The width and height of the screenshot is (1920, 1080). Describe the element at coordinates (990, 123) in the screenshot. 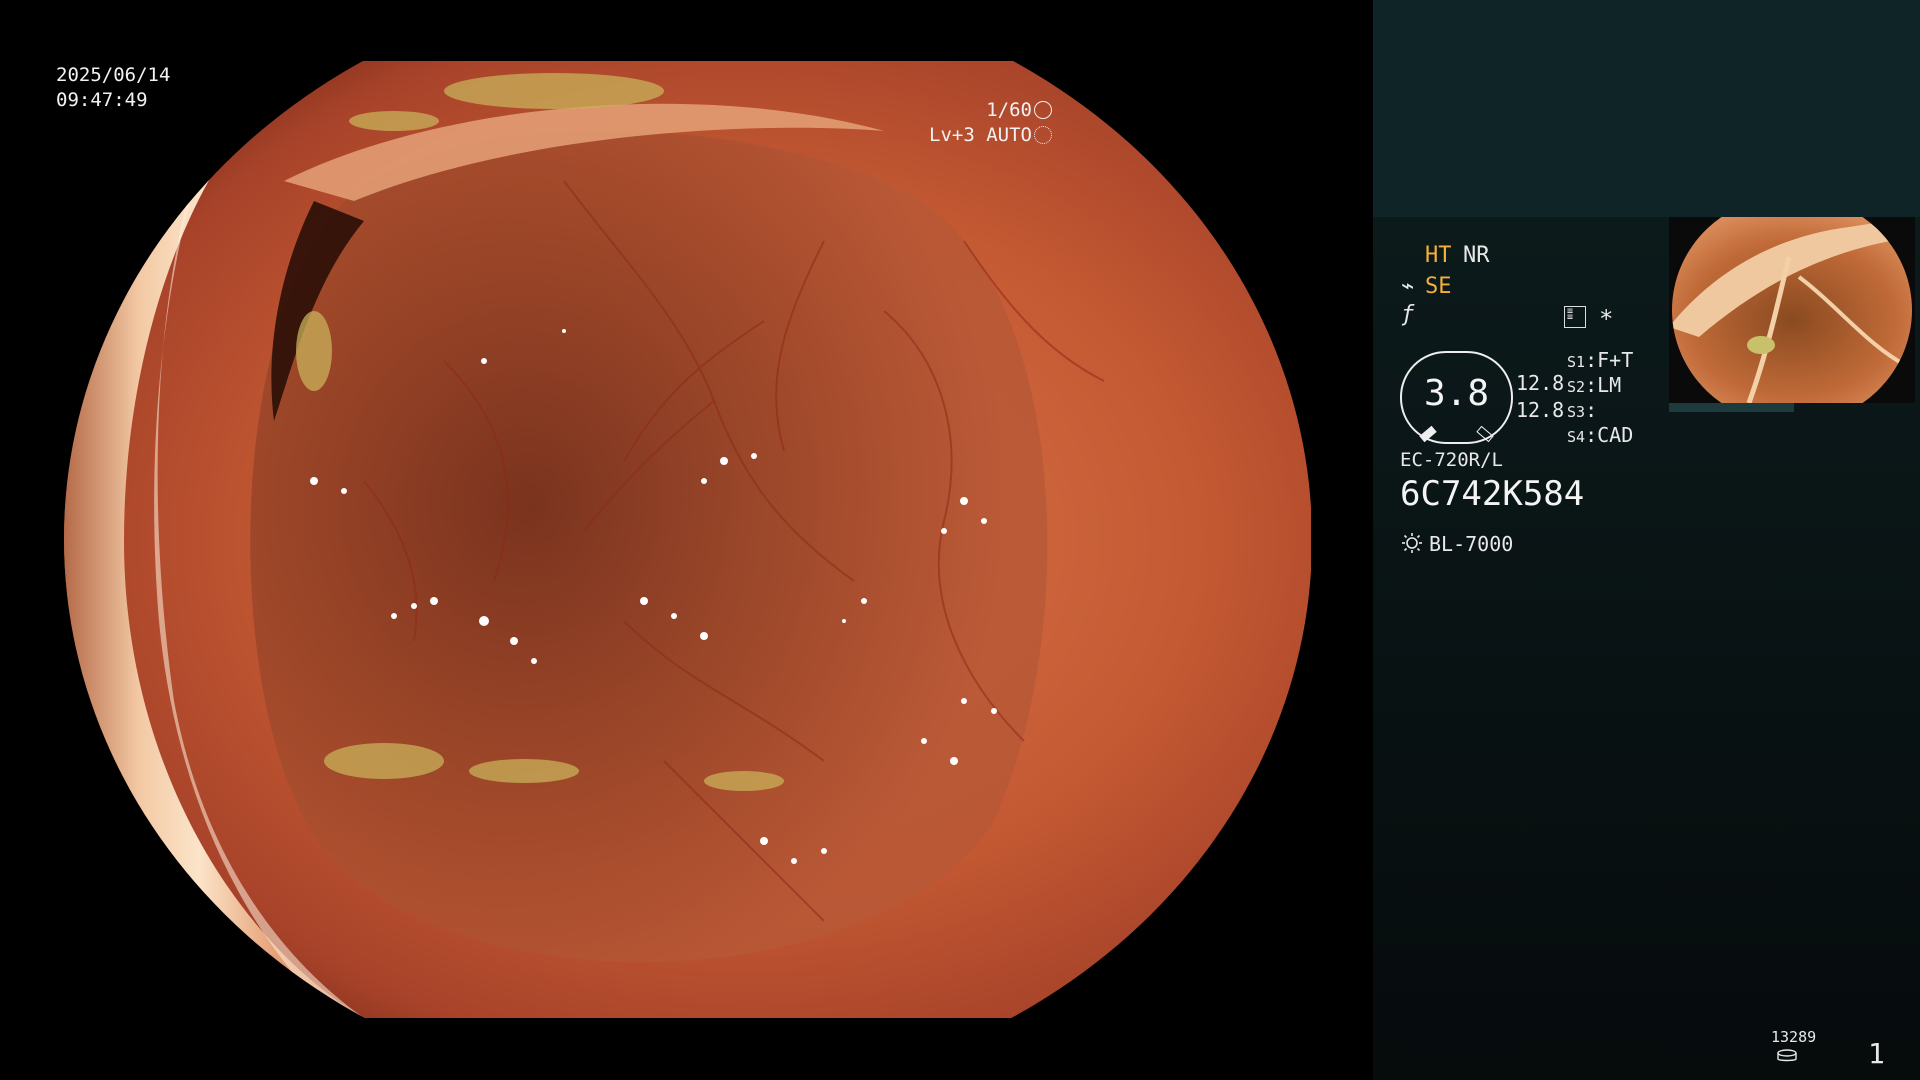

I see `exposure-overlay: 1/60 Lv+3 AUTO` at that location.